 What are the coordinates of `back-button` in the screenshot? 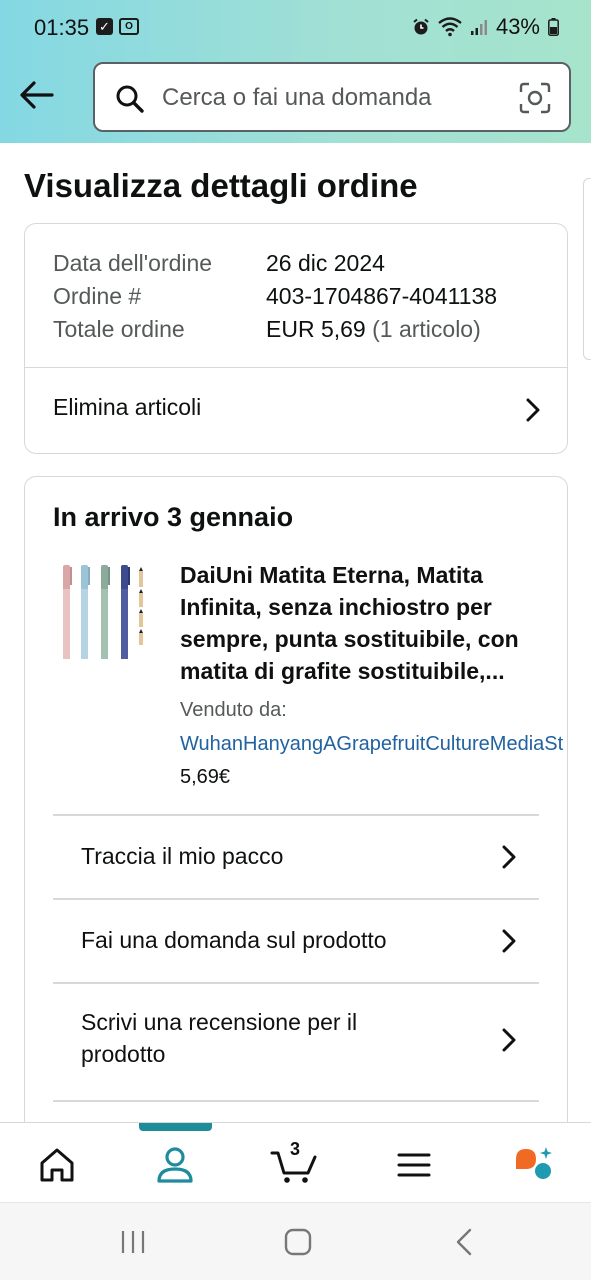 It's located at (37, 95).